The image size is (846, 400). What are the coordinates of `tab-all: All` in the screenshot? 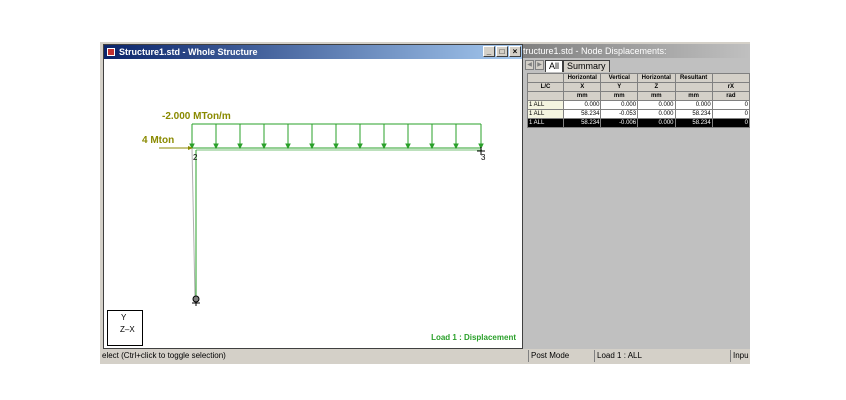 It's located at (554, 66).